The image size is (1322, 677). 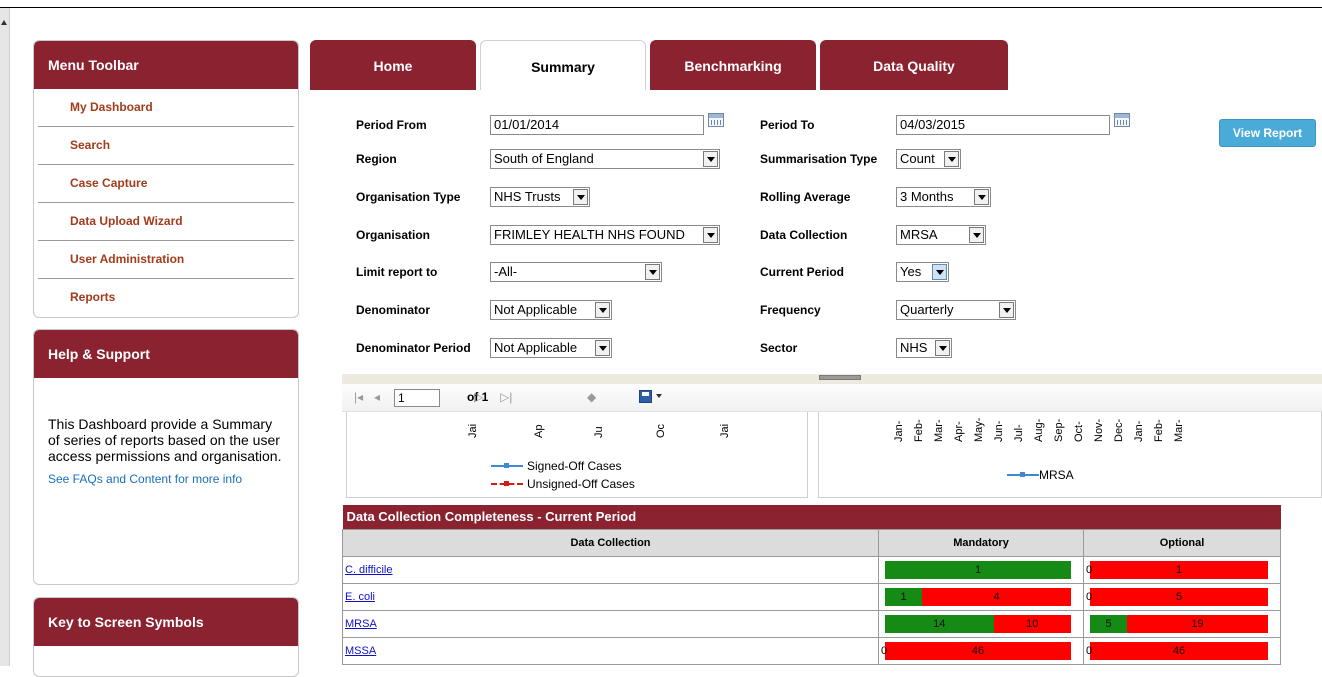 I want to click on collapse-rail, so click(x=5, y=337).